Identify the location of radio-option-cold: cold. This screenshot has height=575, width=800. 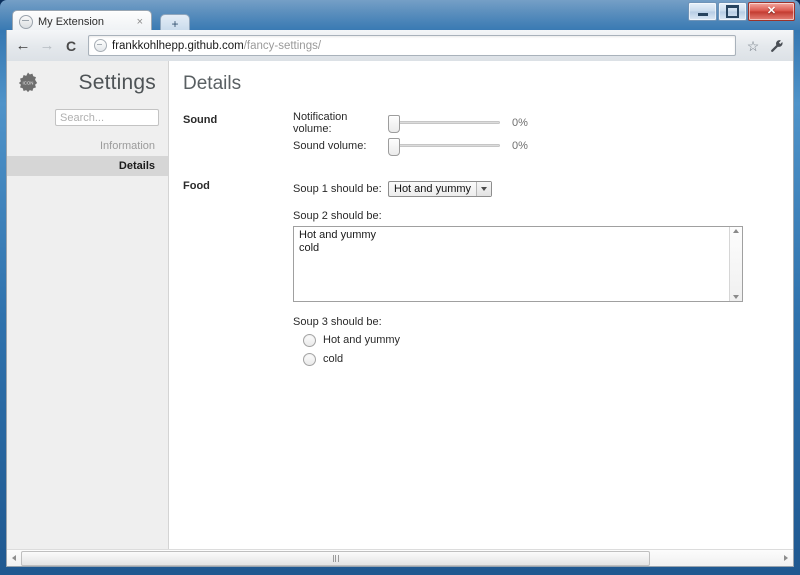
(543, 359).